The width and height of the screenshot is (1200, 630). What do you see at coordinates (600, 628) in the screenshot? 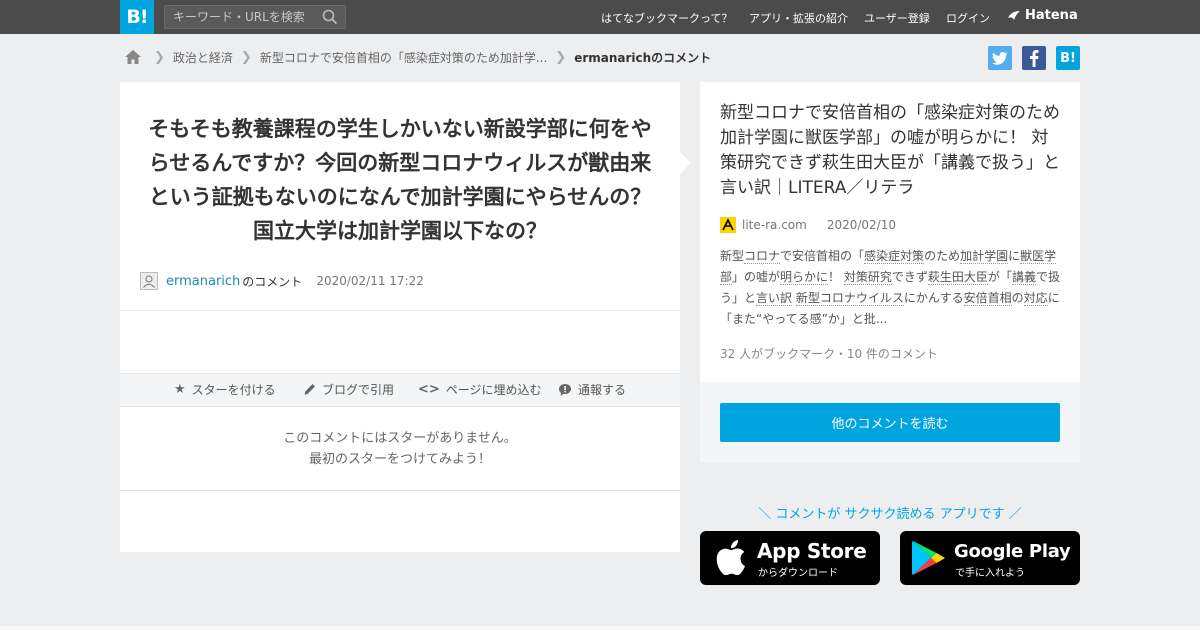
I see `footer-strip` at bounding box center [600, 628].